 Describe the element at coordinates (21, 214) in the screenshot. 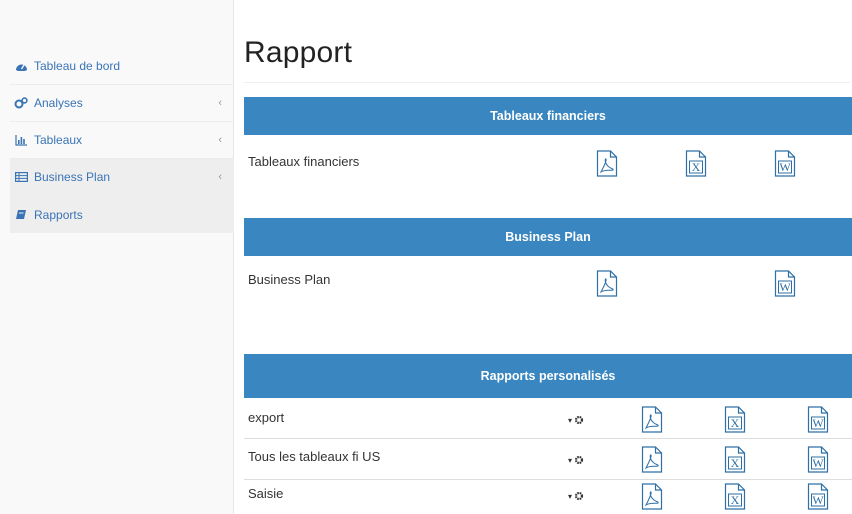

I see `book-icon` at that location.